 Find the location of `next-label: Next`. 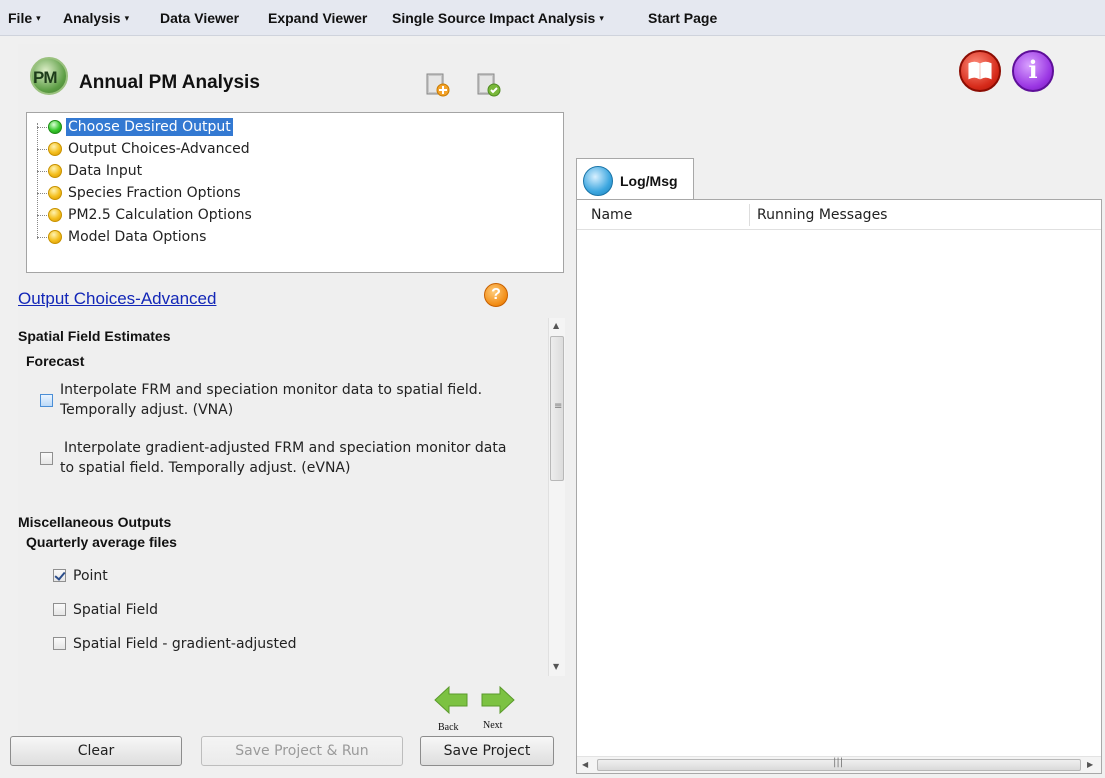

next-label: Next is located at coordinates (493, 725).